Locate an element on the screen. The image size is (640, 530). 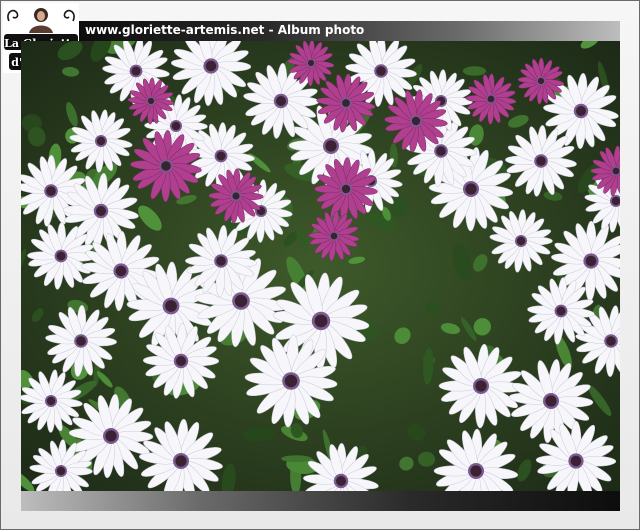
title-bar: www.gloriette-artemis.net - Album photo is located at coordinates (349, 31).